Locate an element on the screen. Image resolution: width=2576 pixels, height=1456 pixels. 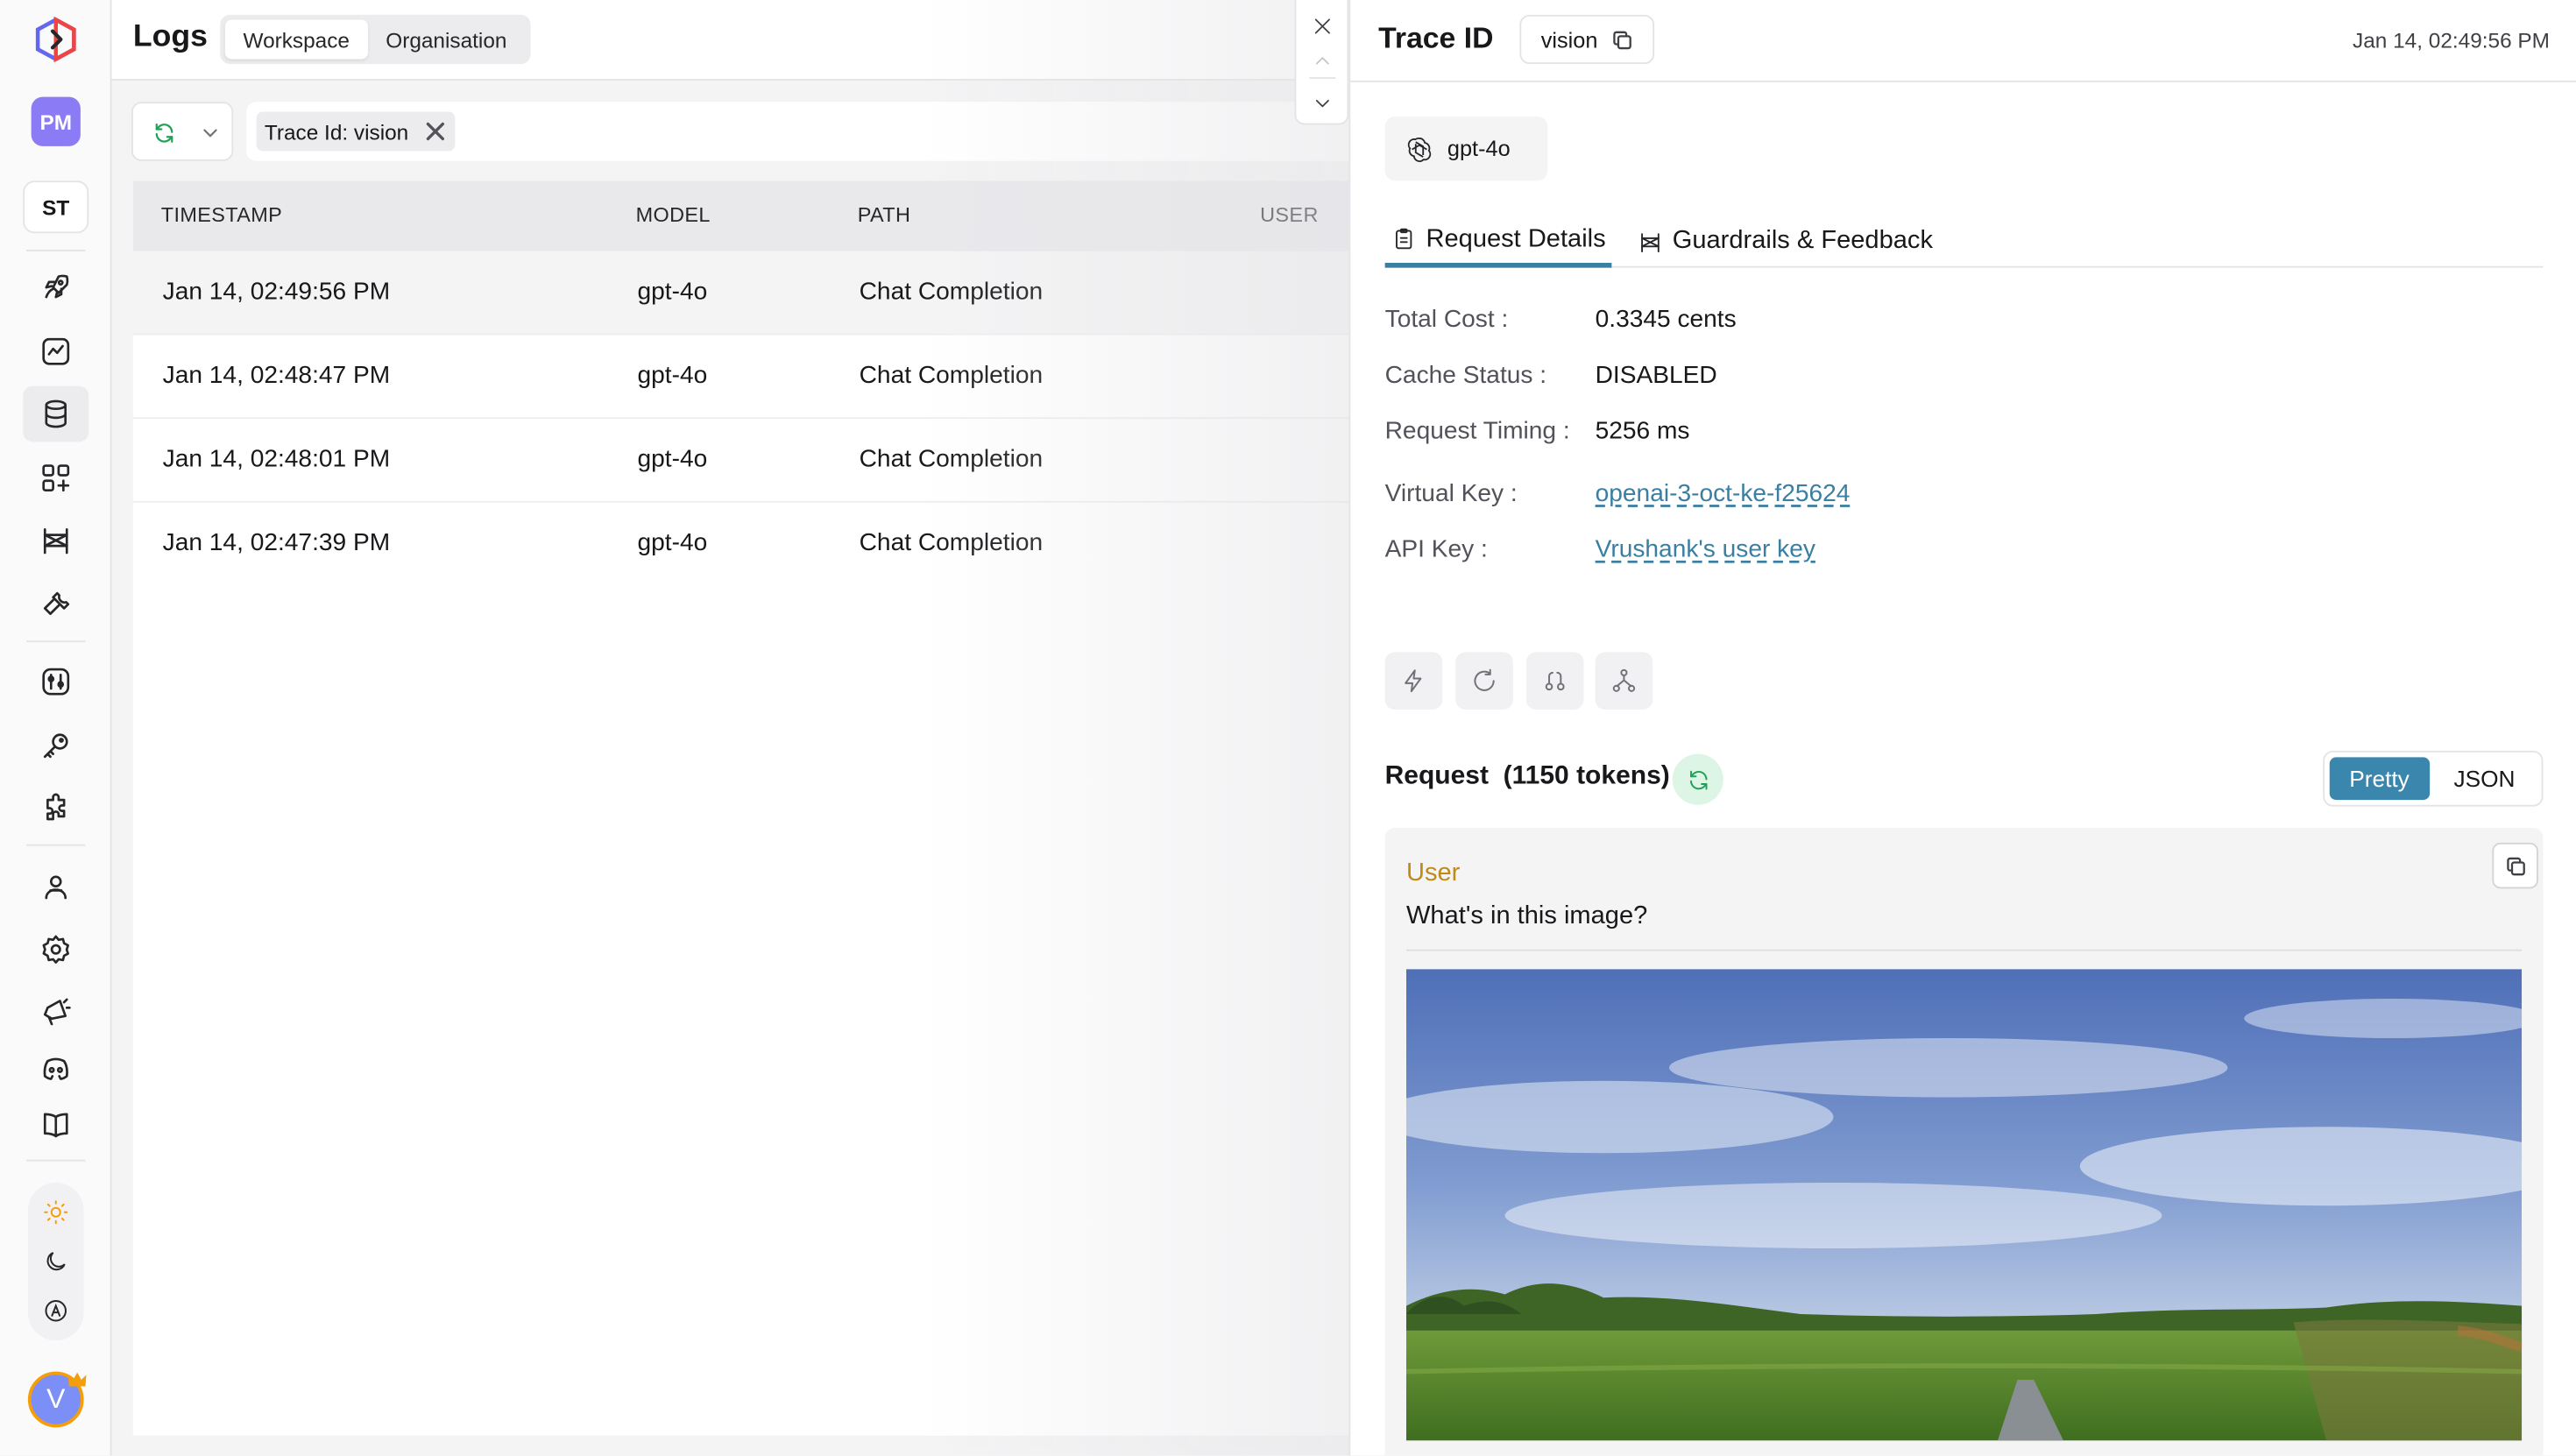
analytics-icon is located at coordinates (56, 351).